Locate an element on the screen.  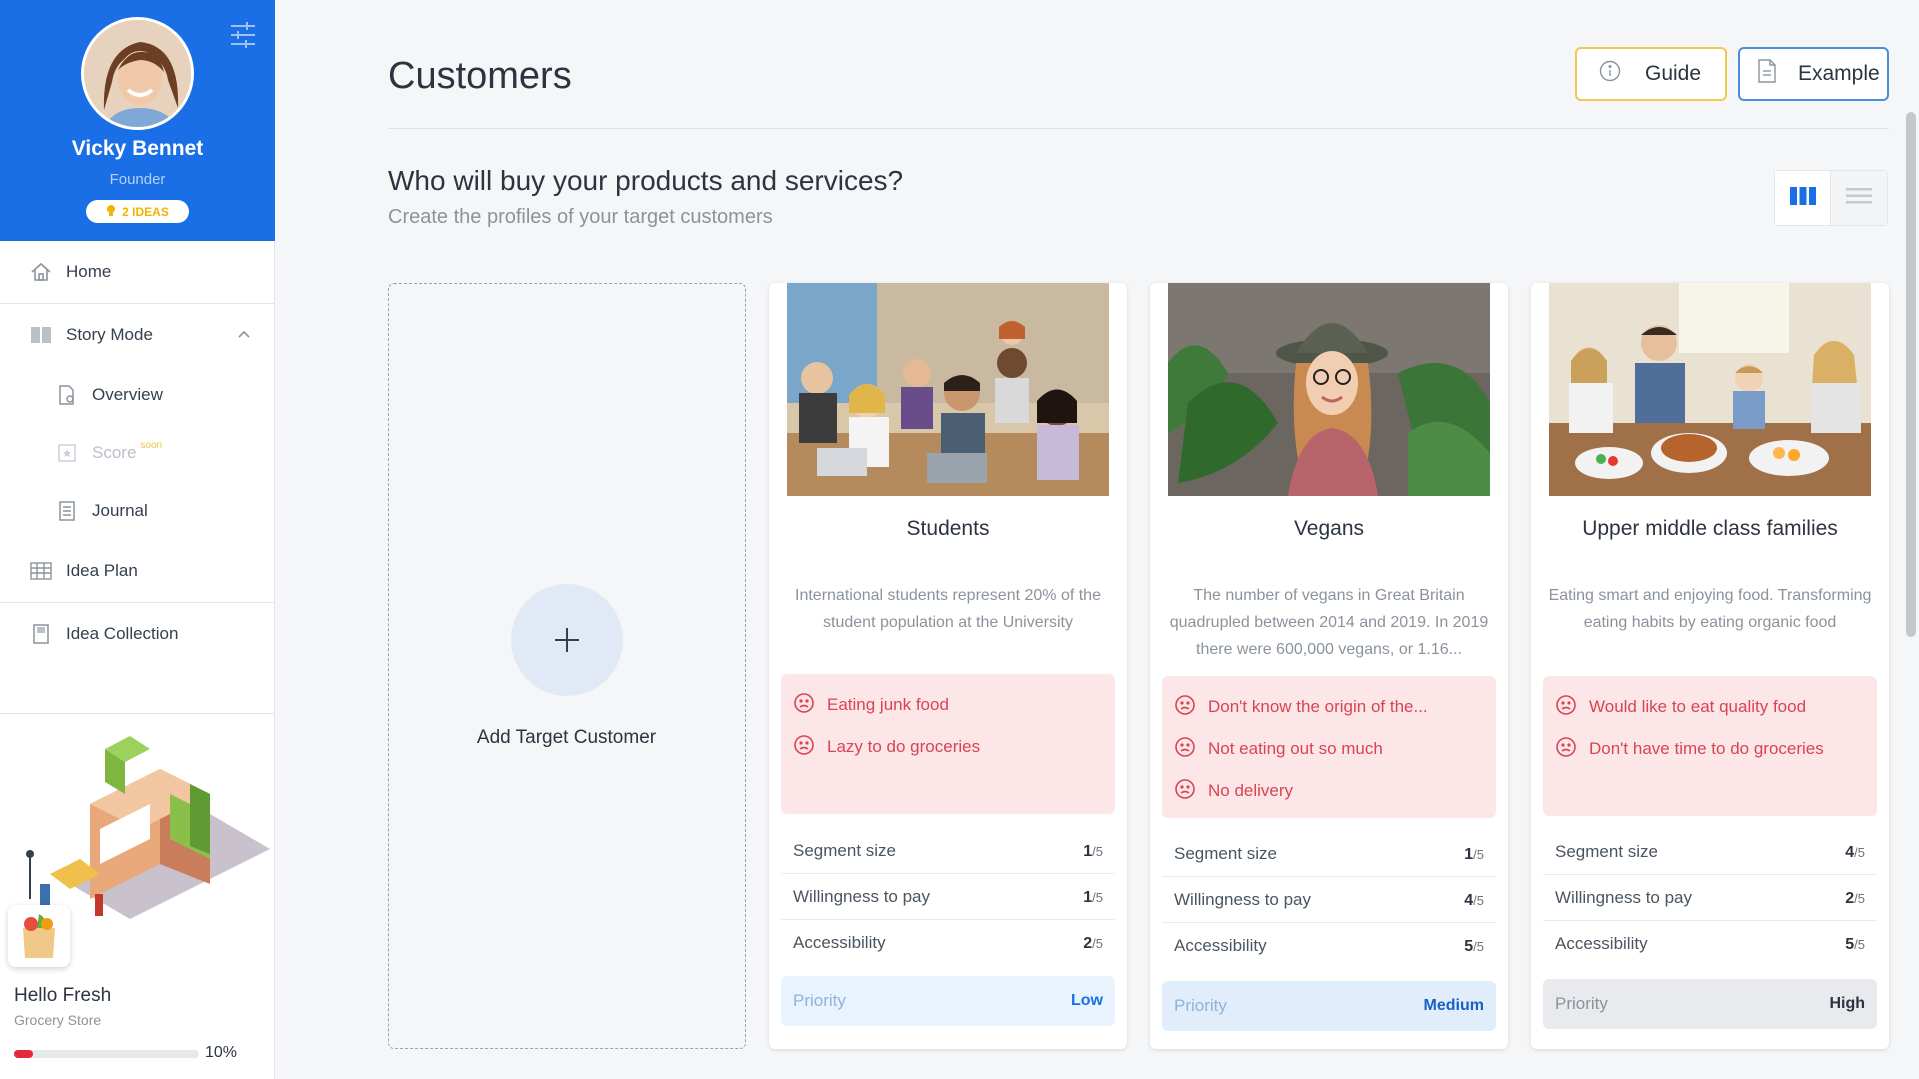
idea-progress-fill is located at coordinates (23, 1054).